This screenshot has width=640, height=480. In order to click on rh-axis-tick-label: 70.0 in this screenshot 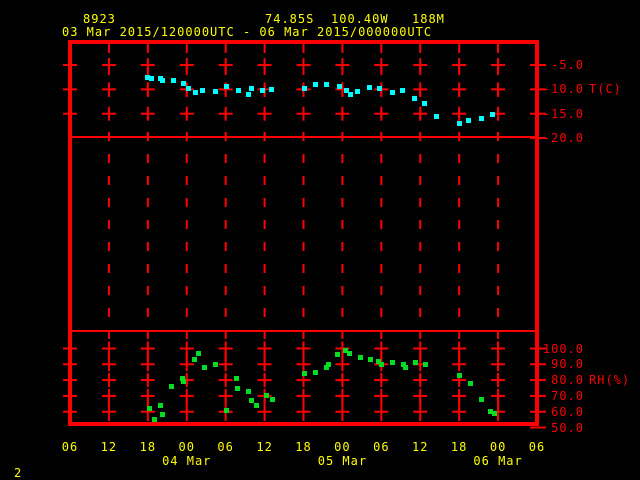, I will do `click(567, 395)`.